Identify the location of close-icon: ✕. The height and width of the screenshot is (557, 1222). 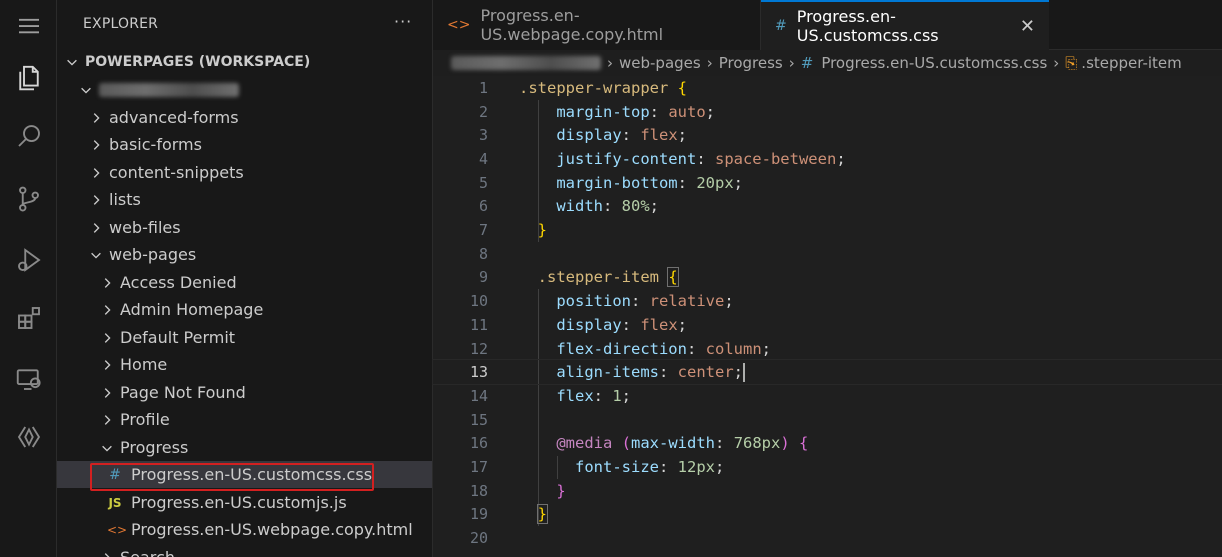
(1027, 26).